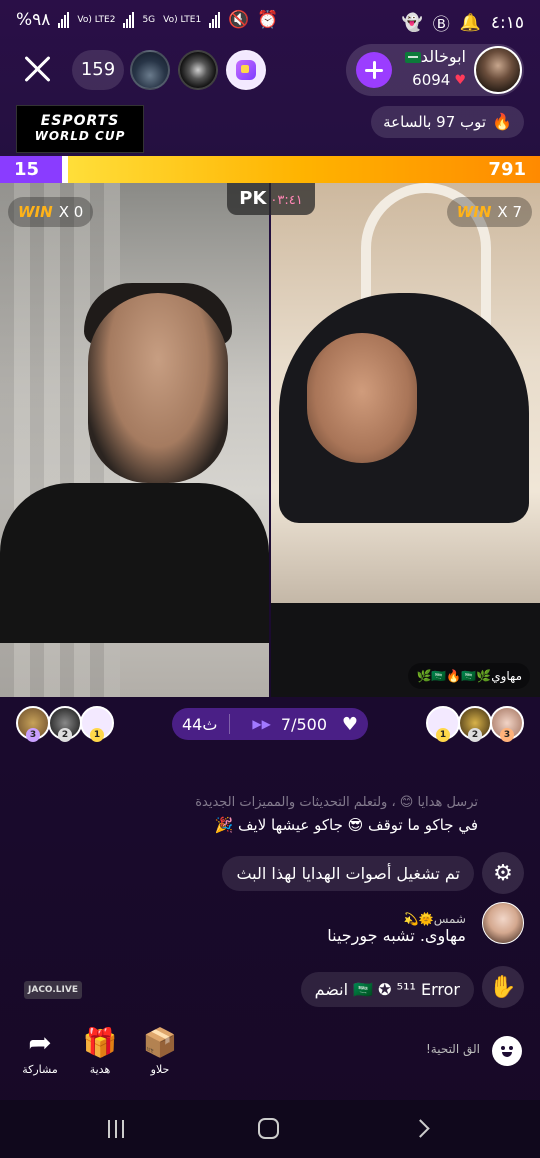 The width and height of the screenshot is (540, 1158). Describe the element at coordinates (100, 1069) in the screenshot. I see `gift-label: هدية` at that location.